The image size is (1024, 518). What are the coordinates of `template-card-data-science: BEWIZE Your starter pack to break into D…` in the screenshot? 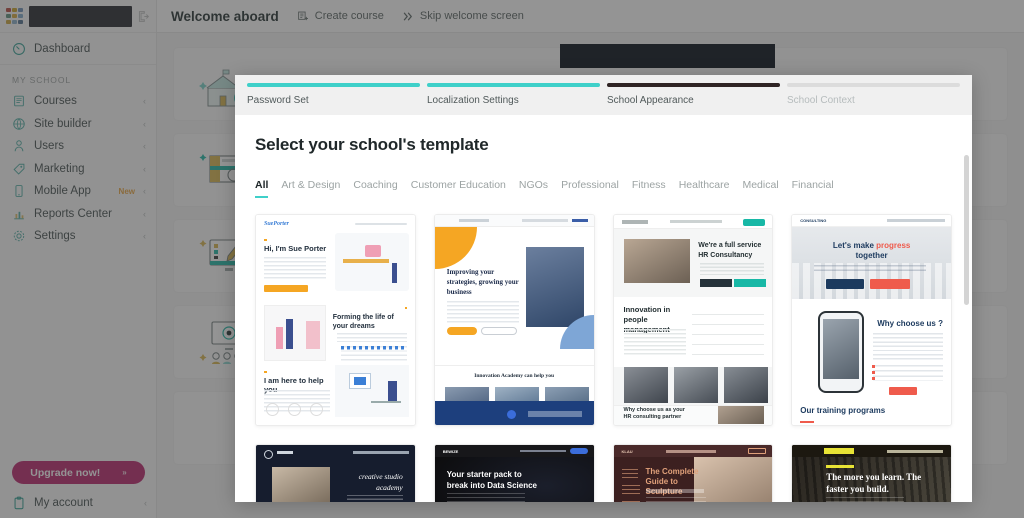 It's located at (514, 473).